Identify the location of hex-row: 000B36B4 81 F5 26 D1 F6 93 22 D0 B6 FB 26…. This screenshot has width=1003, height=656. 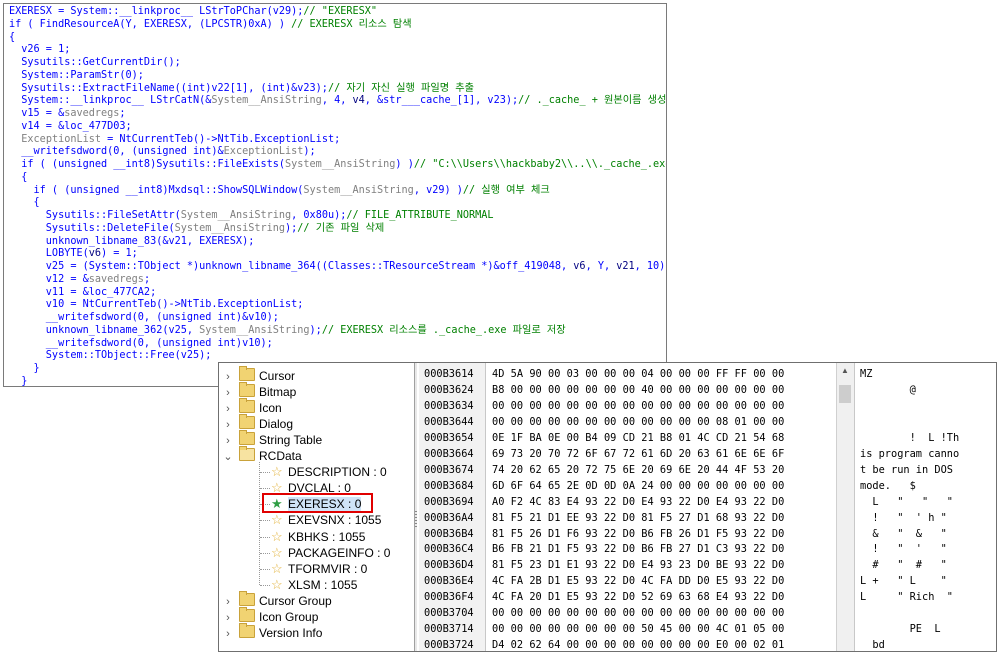
(627, 535).